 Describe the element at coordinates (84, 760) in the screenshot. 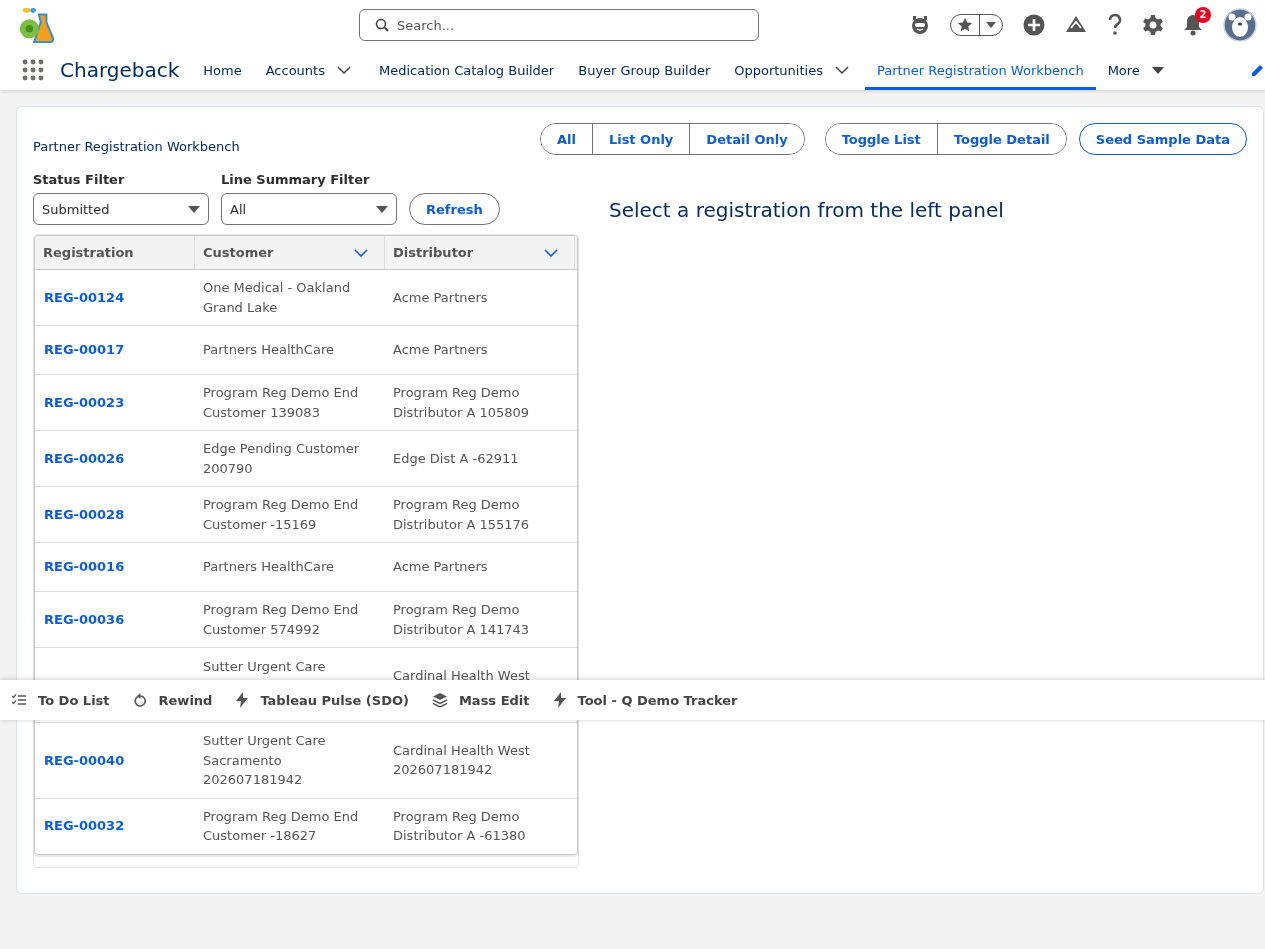

I see `registration-link: REG-00040` at that location.